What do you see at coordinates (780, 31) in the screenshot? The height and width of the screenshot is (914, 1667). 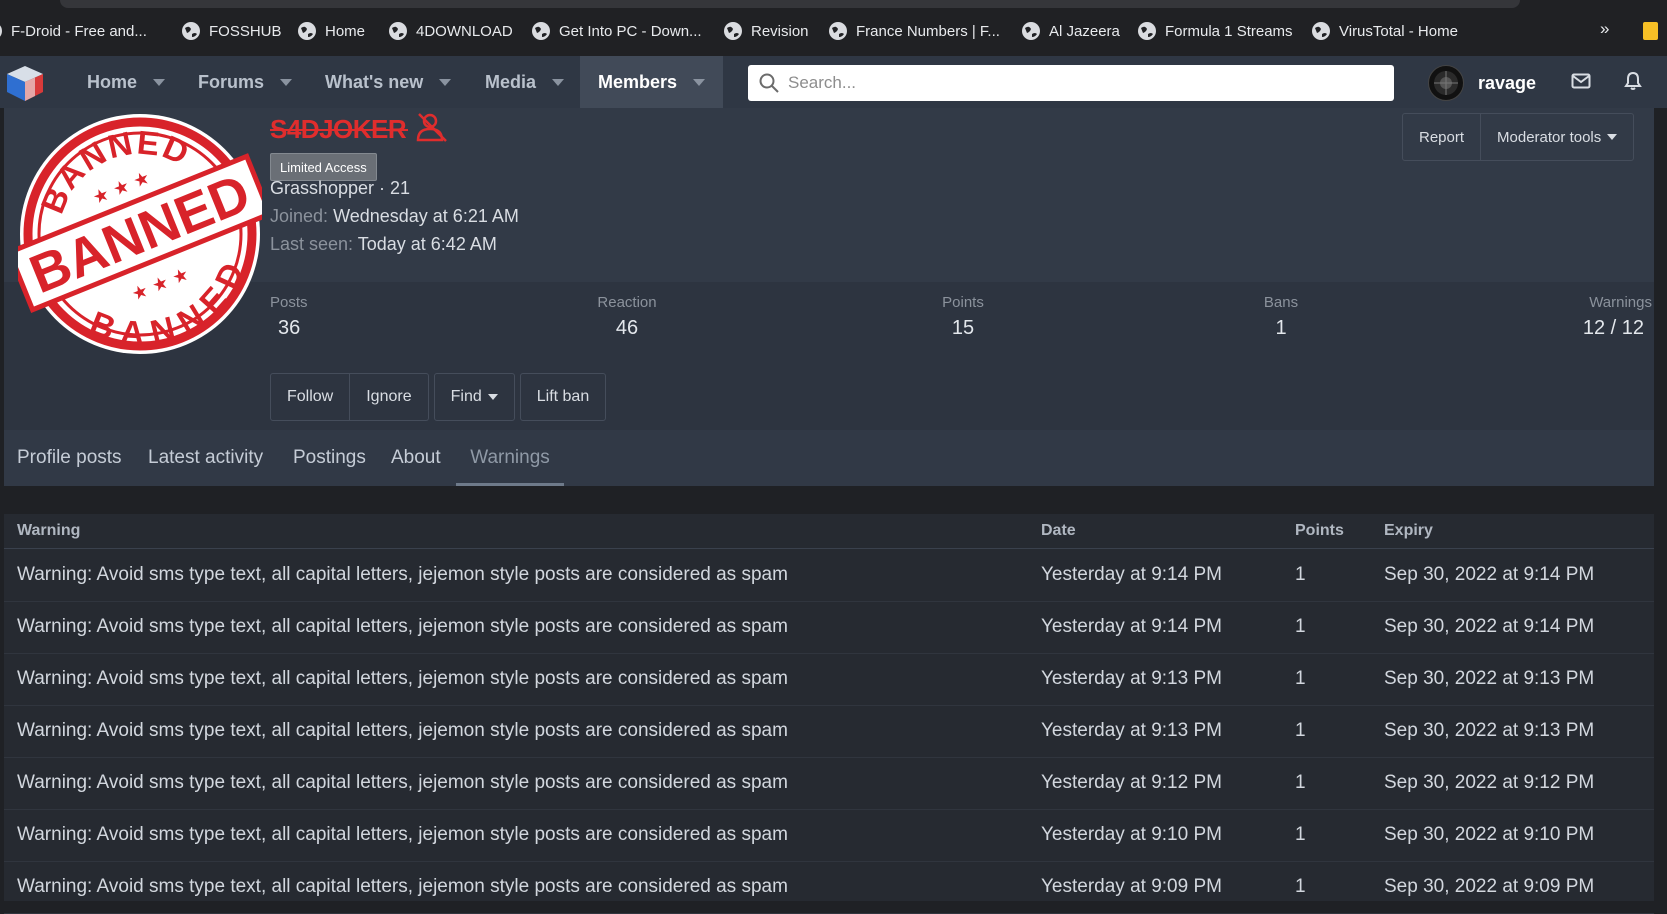 I see `bookmark-label: Revision` at bounding box center [780, 31].